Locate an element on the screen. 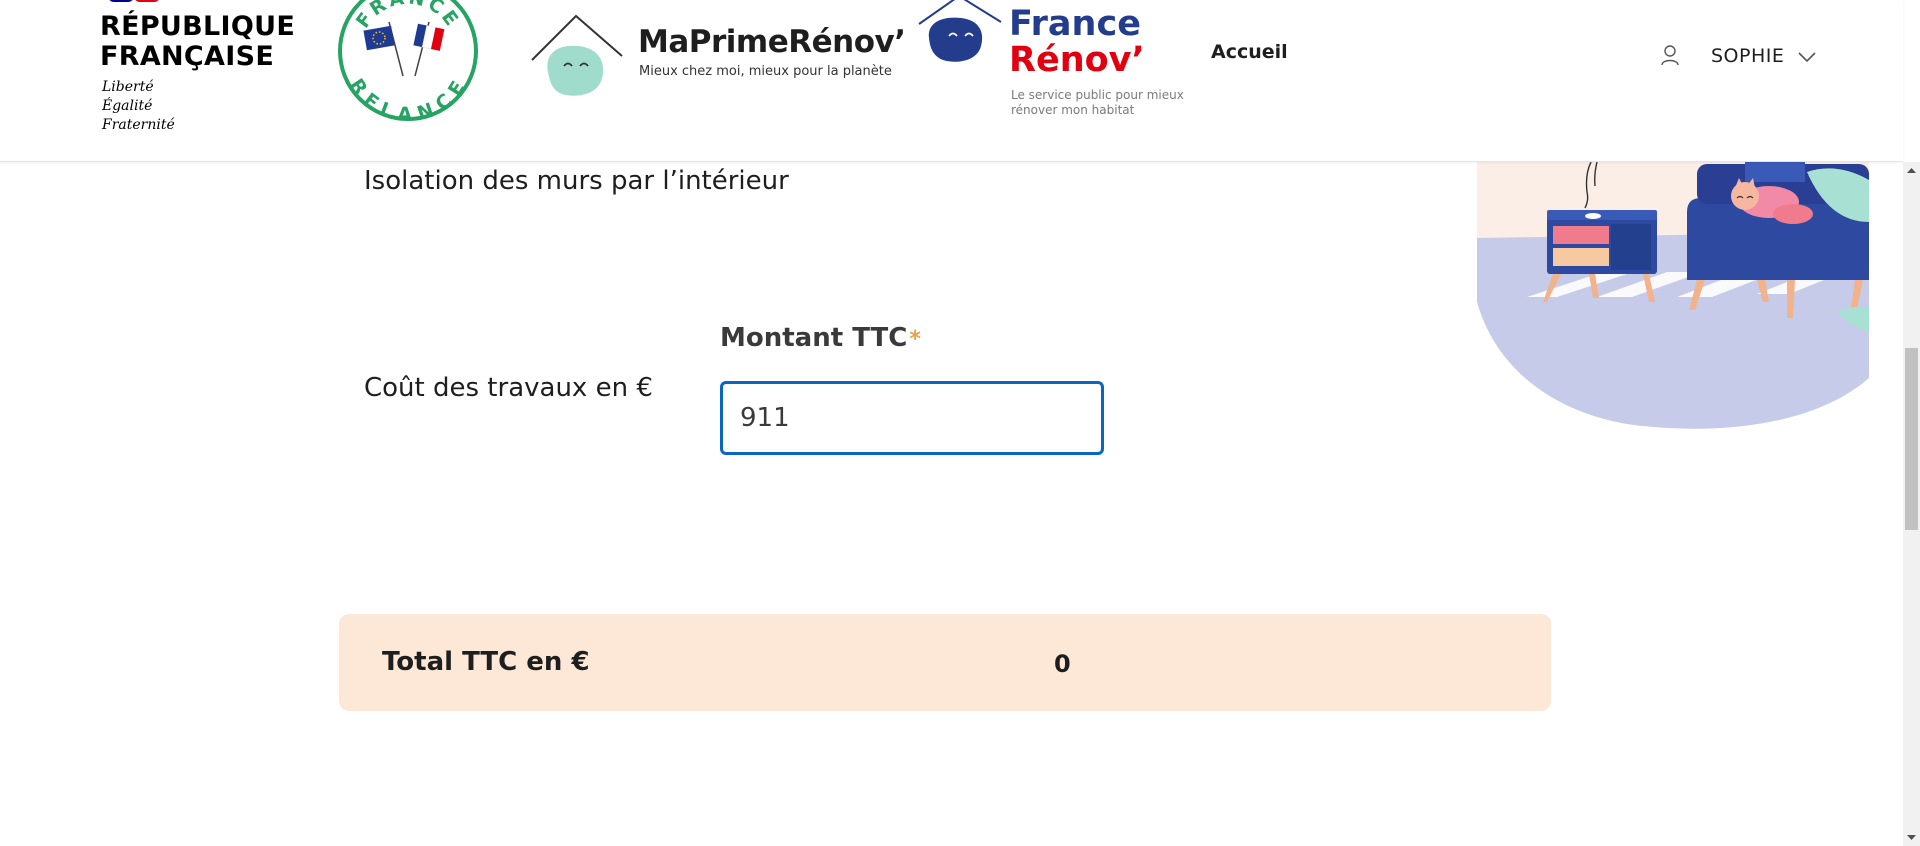  amount-ttc-input is located at coordinates (912, 418).